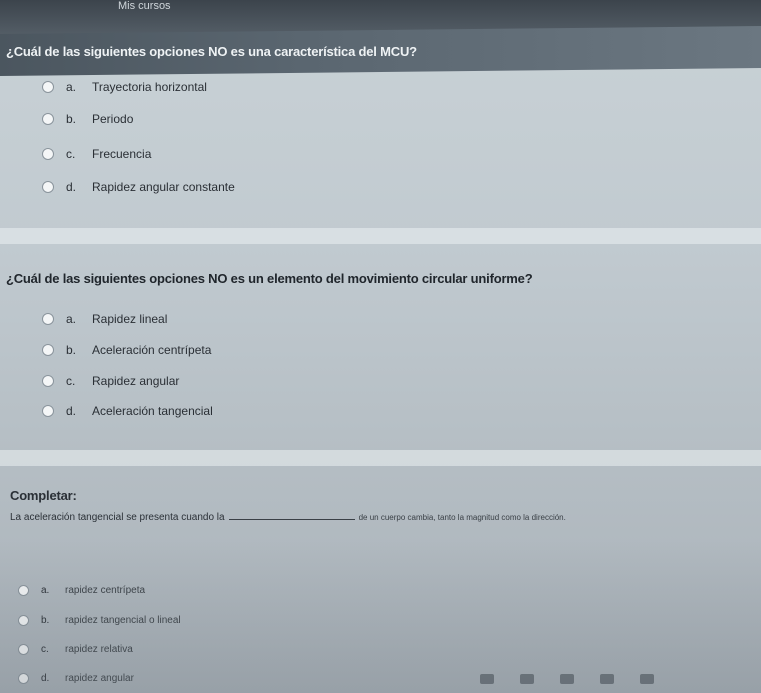  I want to click on radio-button-q3-c, so click(23, 649).